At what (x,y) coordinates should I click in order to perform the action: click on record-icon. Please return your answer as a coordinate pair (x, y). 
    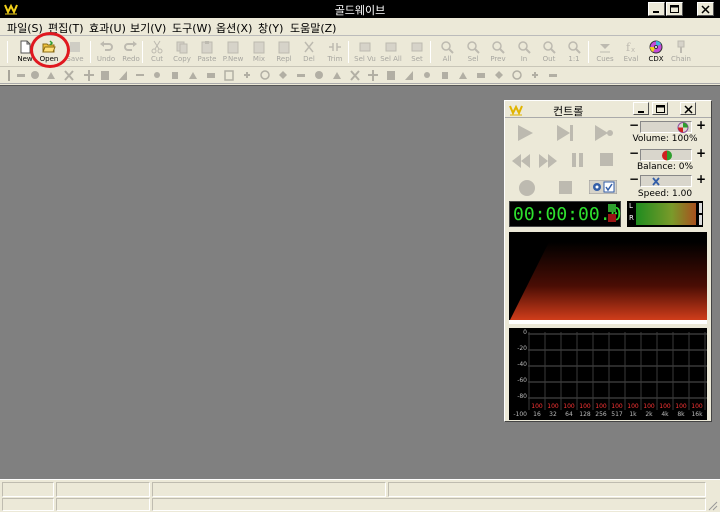
    Looking at the image, I should click on (527, 188).